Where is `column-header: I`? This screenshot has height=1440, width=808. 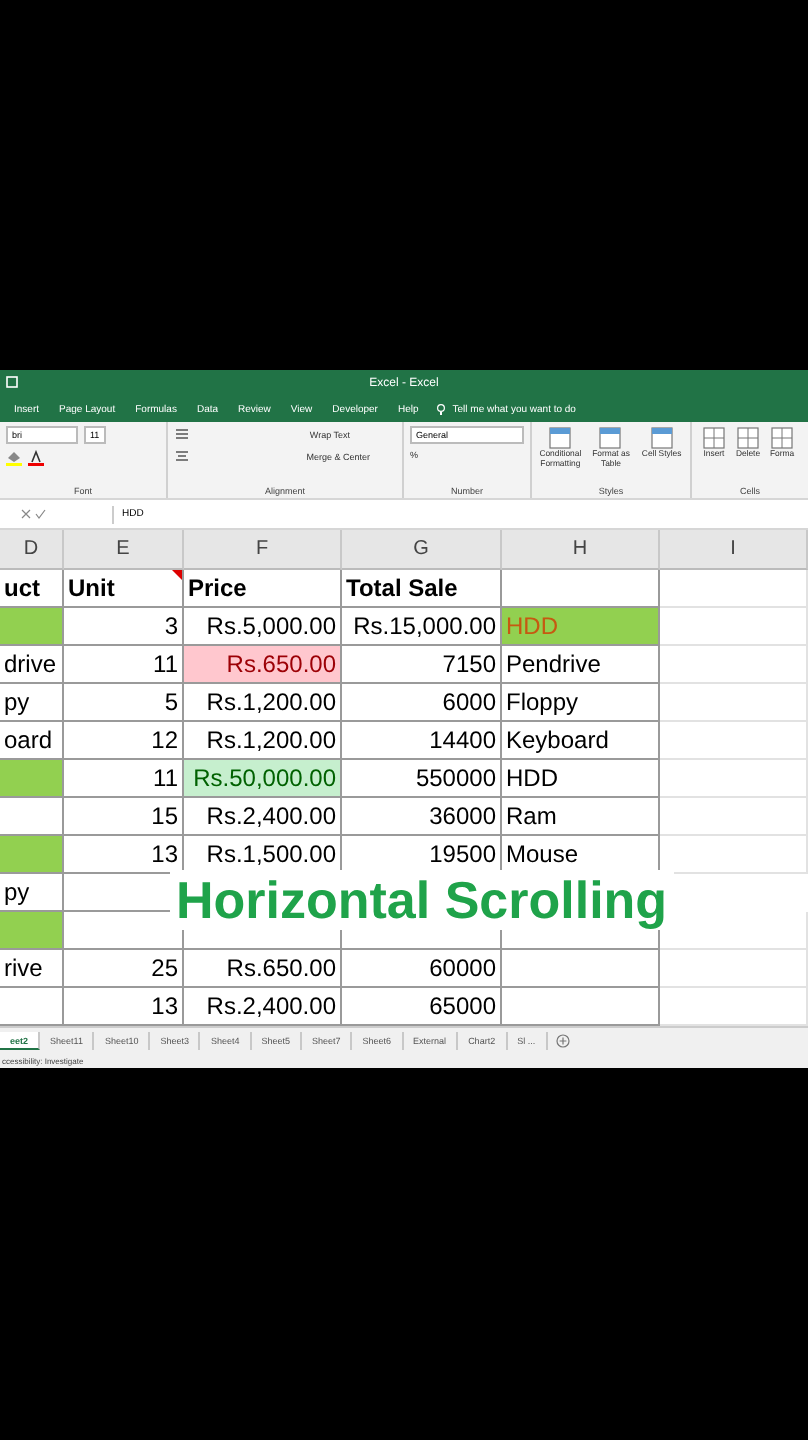
column-header: I is located at coordinates (734, 550).